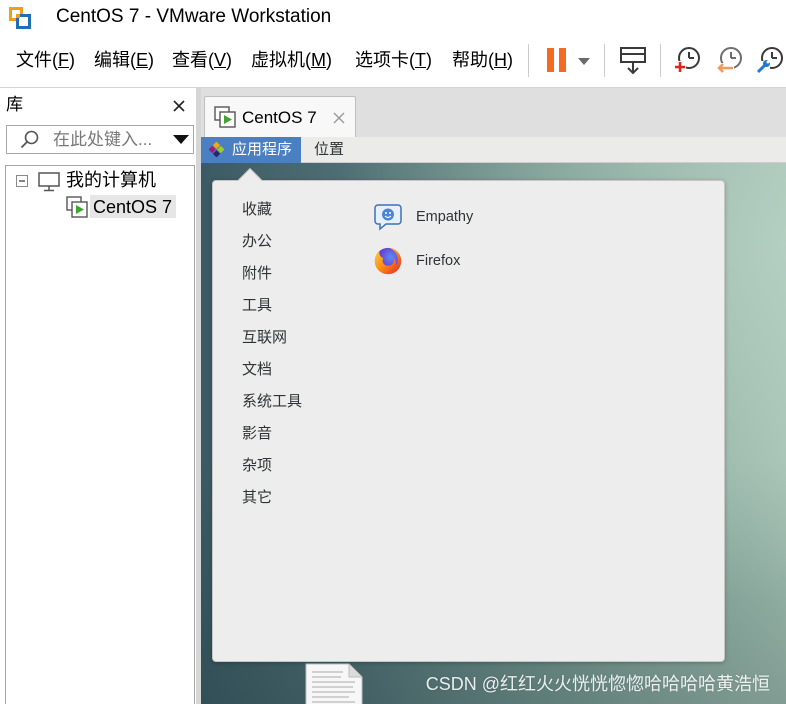 The height and width of the screenshot is (704, 786). Describe the element at coordinates (109, 139) in the screenshot. I see `search-input` at that location.